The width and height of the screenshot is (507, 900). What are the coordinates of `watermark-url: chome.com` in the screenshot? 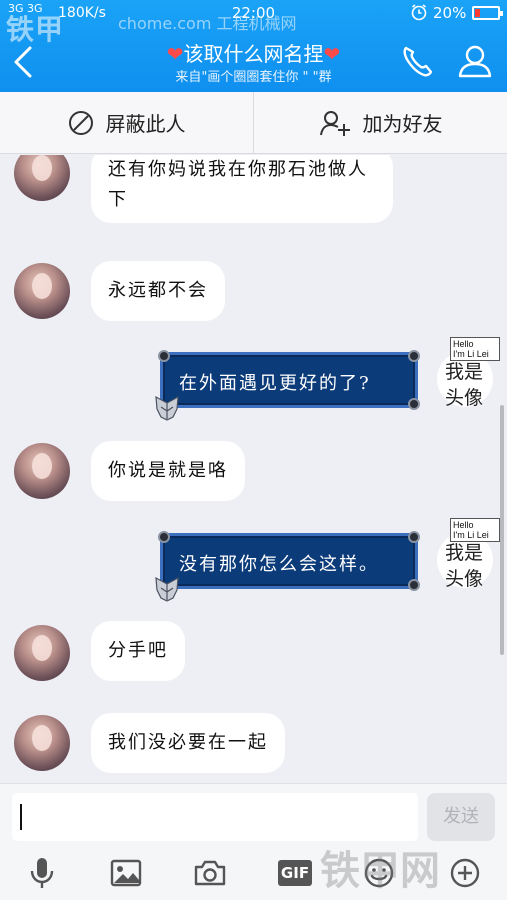 It's located at (165, 23).